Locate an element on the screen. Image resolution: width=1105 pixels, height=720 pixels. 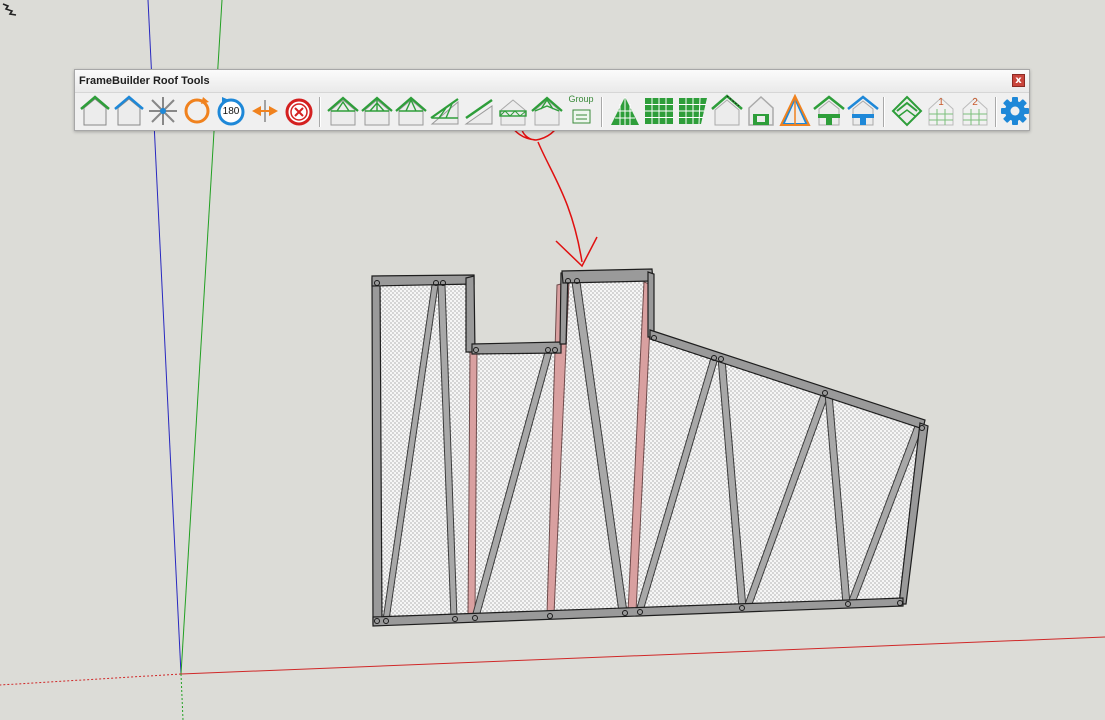
flat-truss-button is located at coordinates (513, 111).